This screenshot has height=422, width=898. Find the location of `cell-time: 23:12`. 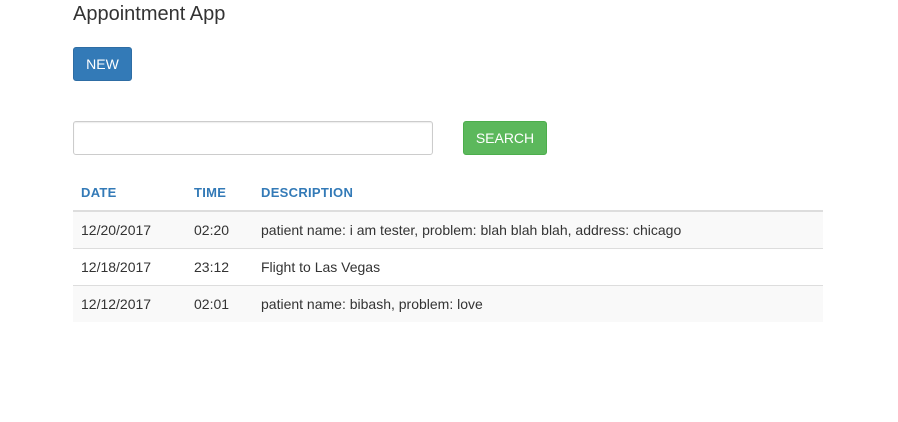

cell-time: 23:12 is located at coordinates (219, 267).